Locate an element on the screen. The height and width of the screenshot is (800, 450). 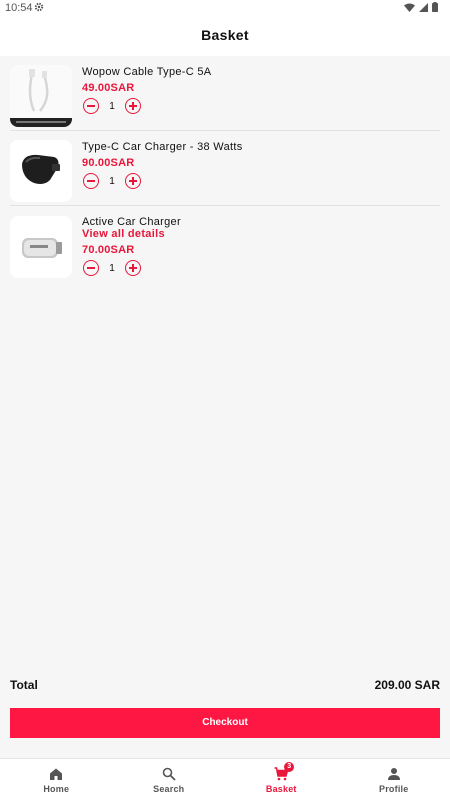
basket-item: Wopow Cable Type-C 5A 49.00SAR 1 is located at coordinates (225, 93).